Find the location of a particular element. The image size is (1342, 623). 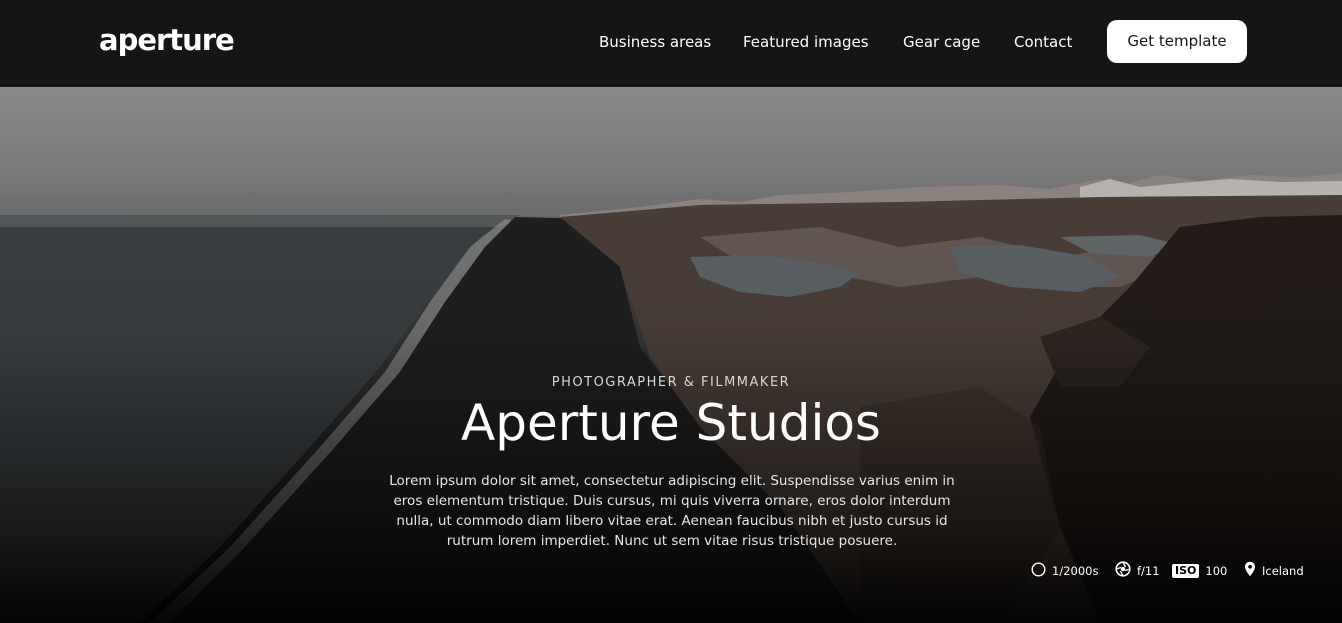

logo: aperture is located at coordinates (167, 40).